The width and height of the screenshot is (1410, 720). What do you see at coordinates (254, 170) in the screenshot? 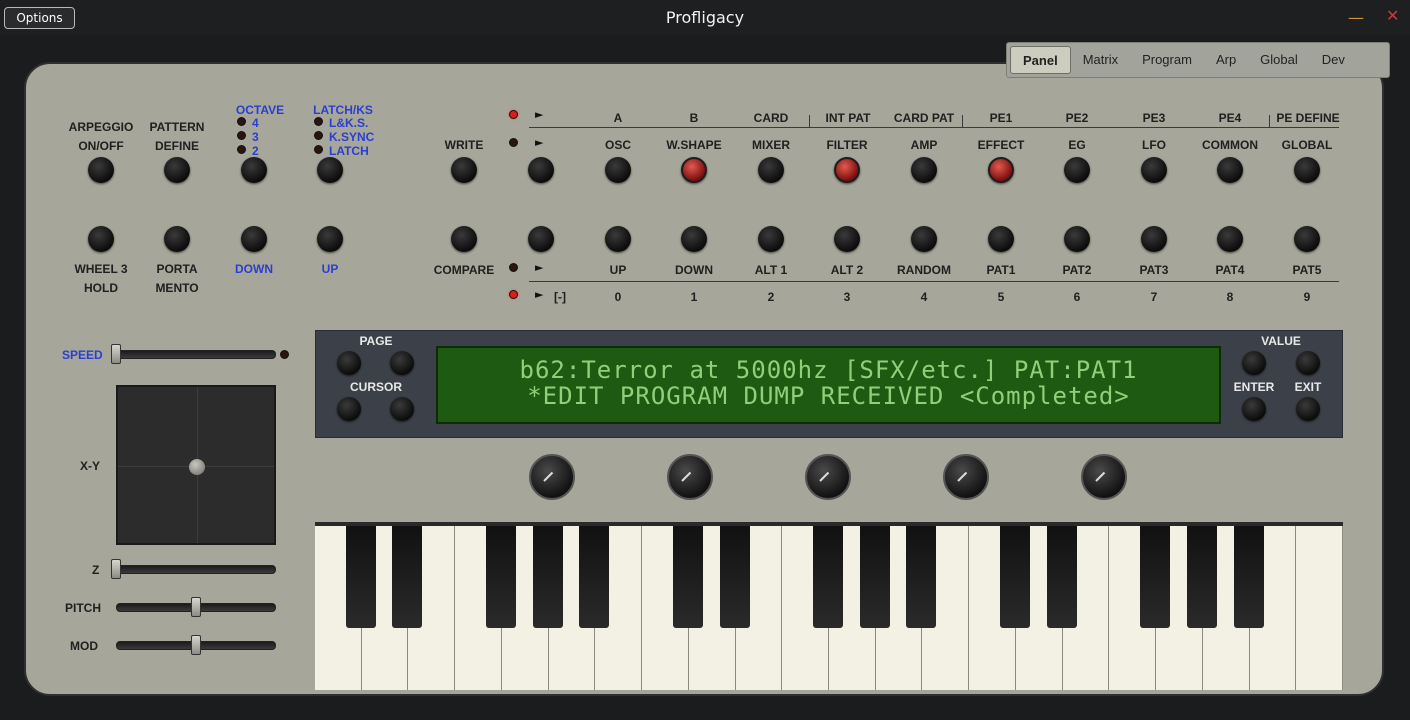
I see `octave-button` at bounding box center [254, 170].